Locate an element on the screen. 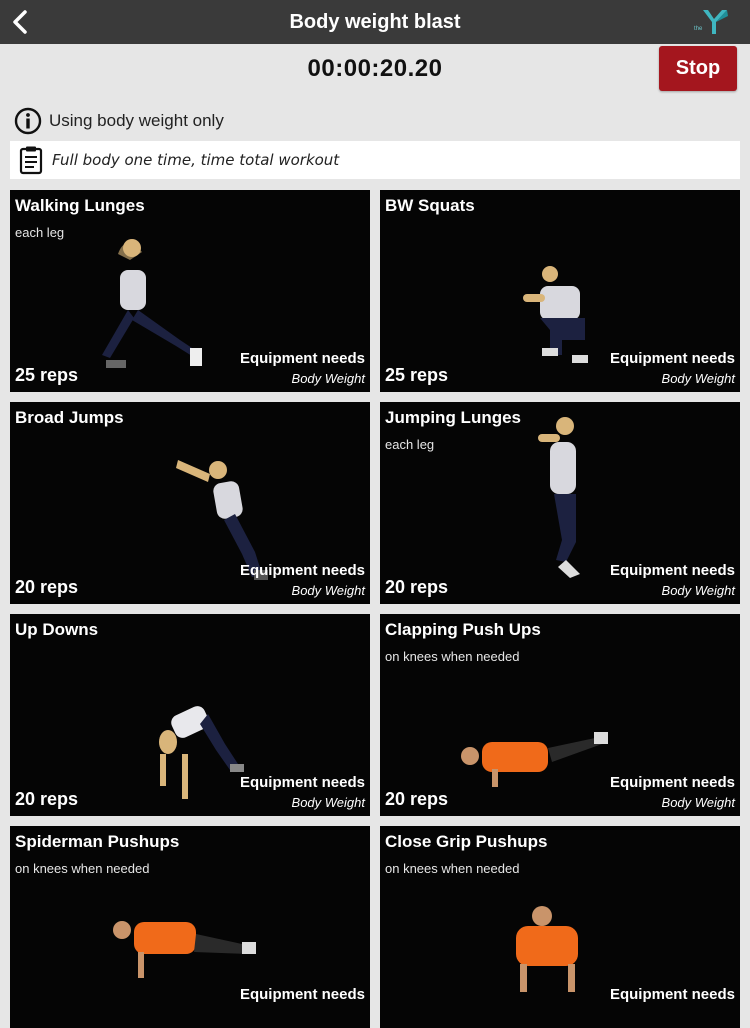  workout-timer: 00:00:20.20 is located at coordinates (375, 68).